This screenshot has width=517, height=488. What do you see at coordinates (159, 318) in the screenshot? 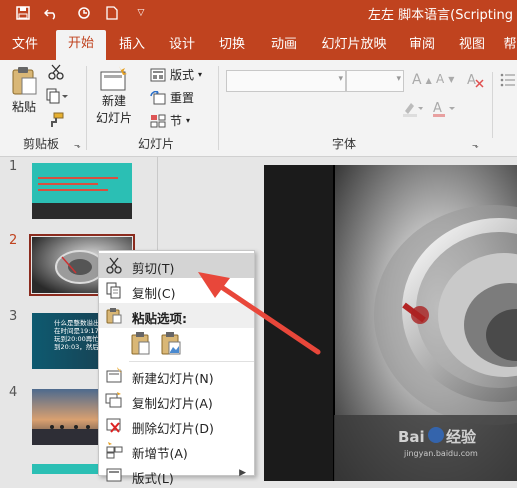
I see `menu-item-label: 粘贴选项:` at bounding box center [159, 318].